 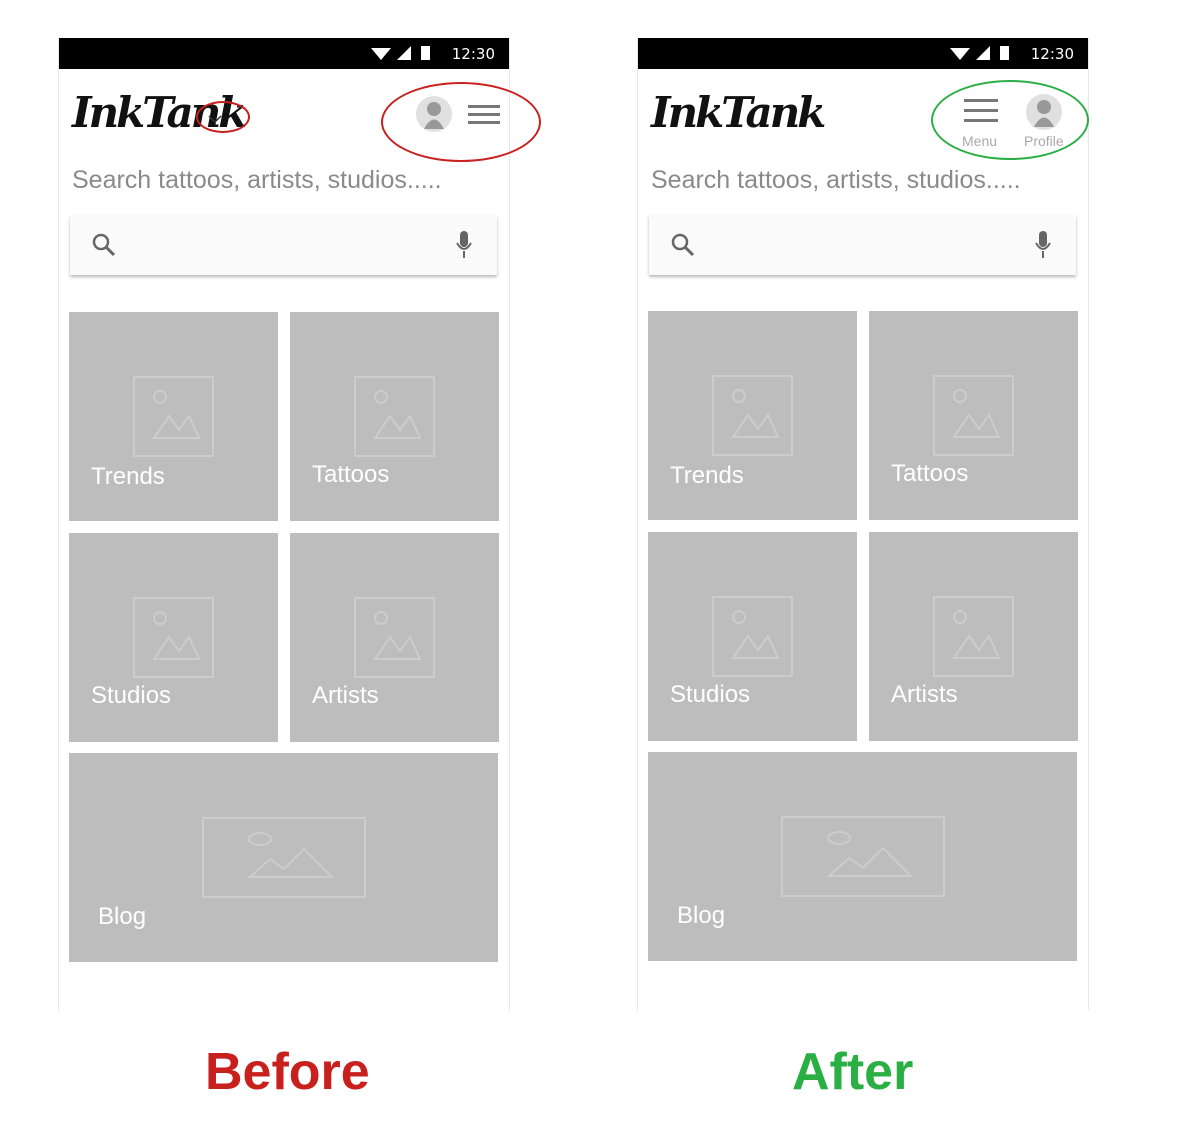 I want to click on caption-after: After, so click(x=853, y=1072).